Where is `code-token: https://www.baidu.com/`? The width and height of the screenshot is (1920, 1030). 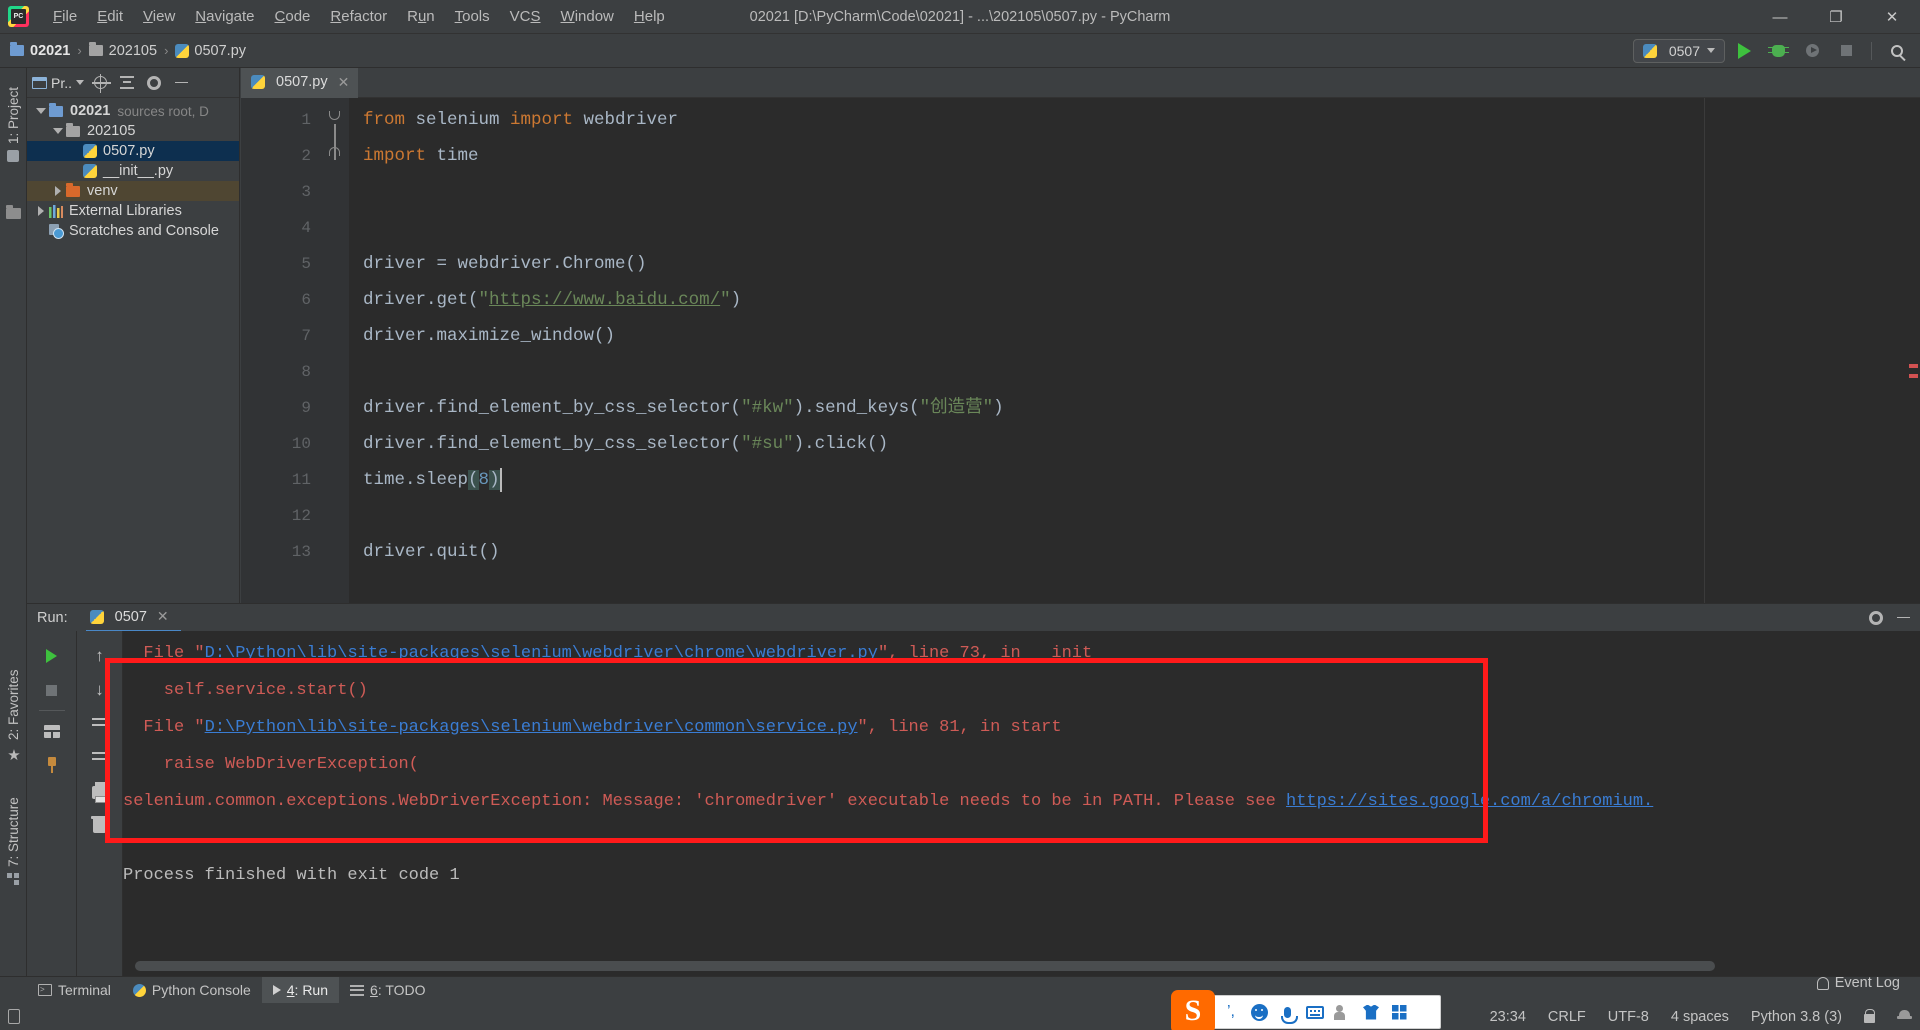
code-token: https://www.baidu.com/ is located at coordinates (604, 300).